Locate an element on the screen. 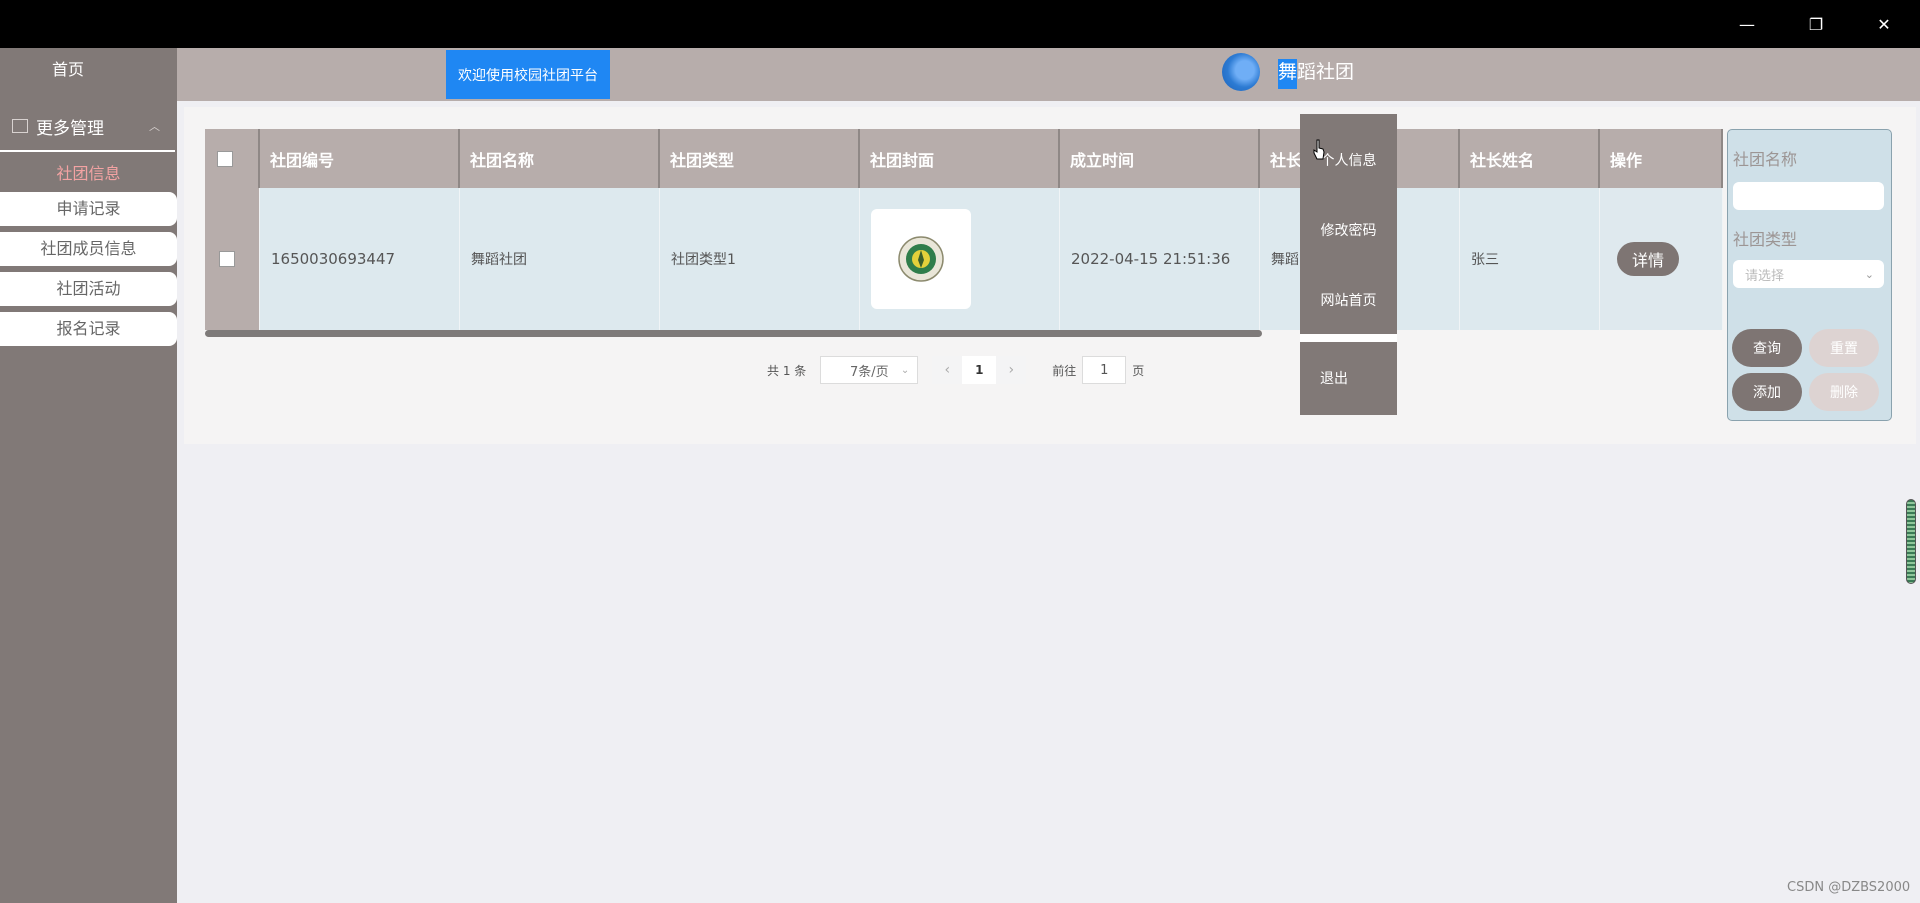 The height and width of the screenshot is (903, 1920). cell-type: 社团类型1 is located at coordinates (760, 259).